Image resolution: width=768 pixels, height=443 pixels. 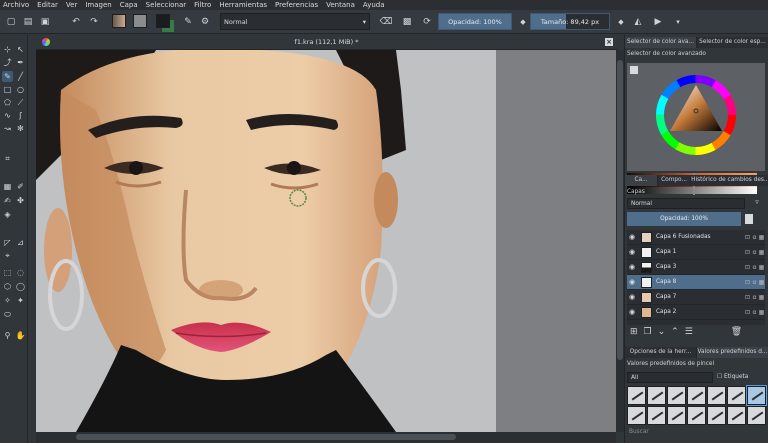 What do you see at coordinates (696, 252) in the screenshot?
I see `layer-row: ◉ Capa 1 ⊡ α ▦` at bounding box center [696, 252].